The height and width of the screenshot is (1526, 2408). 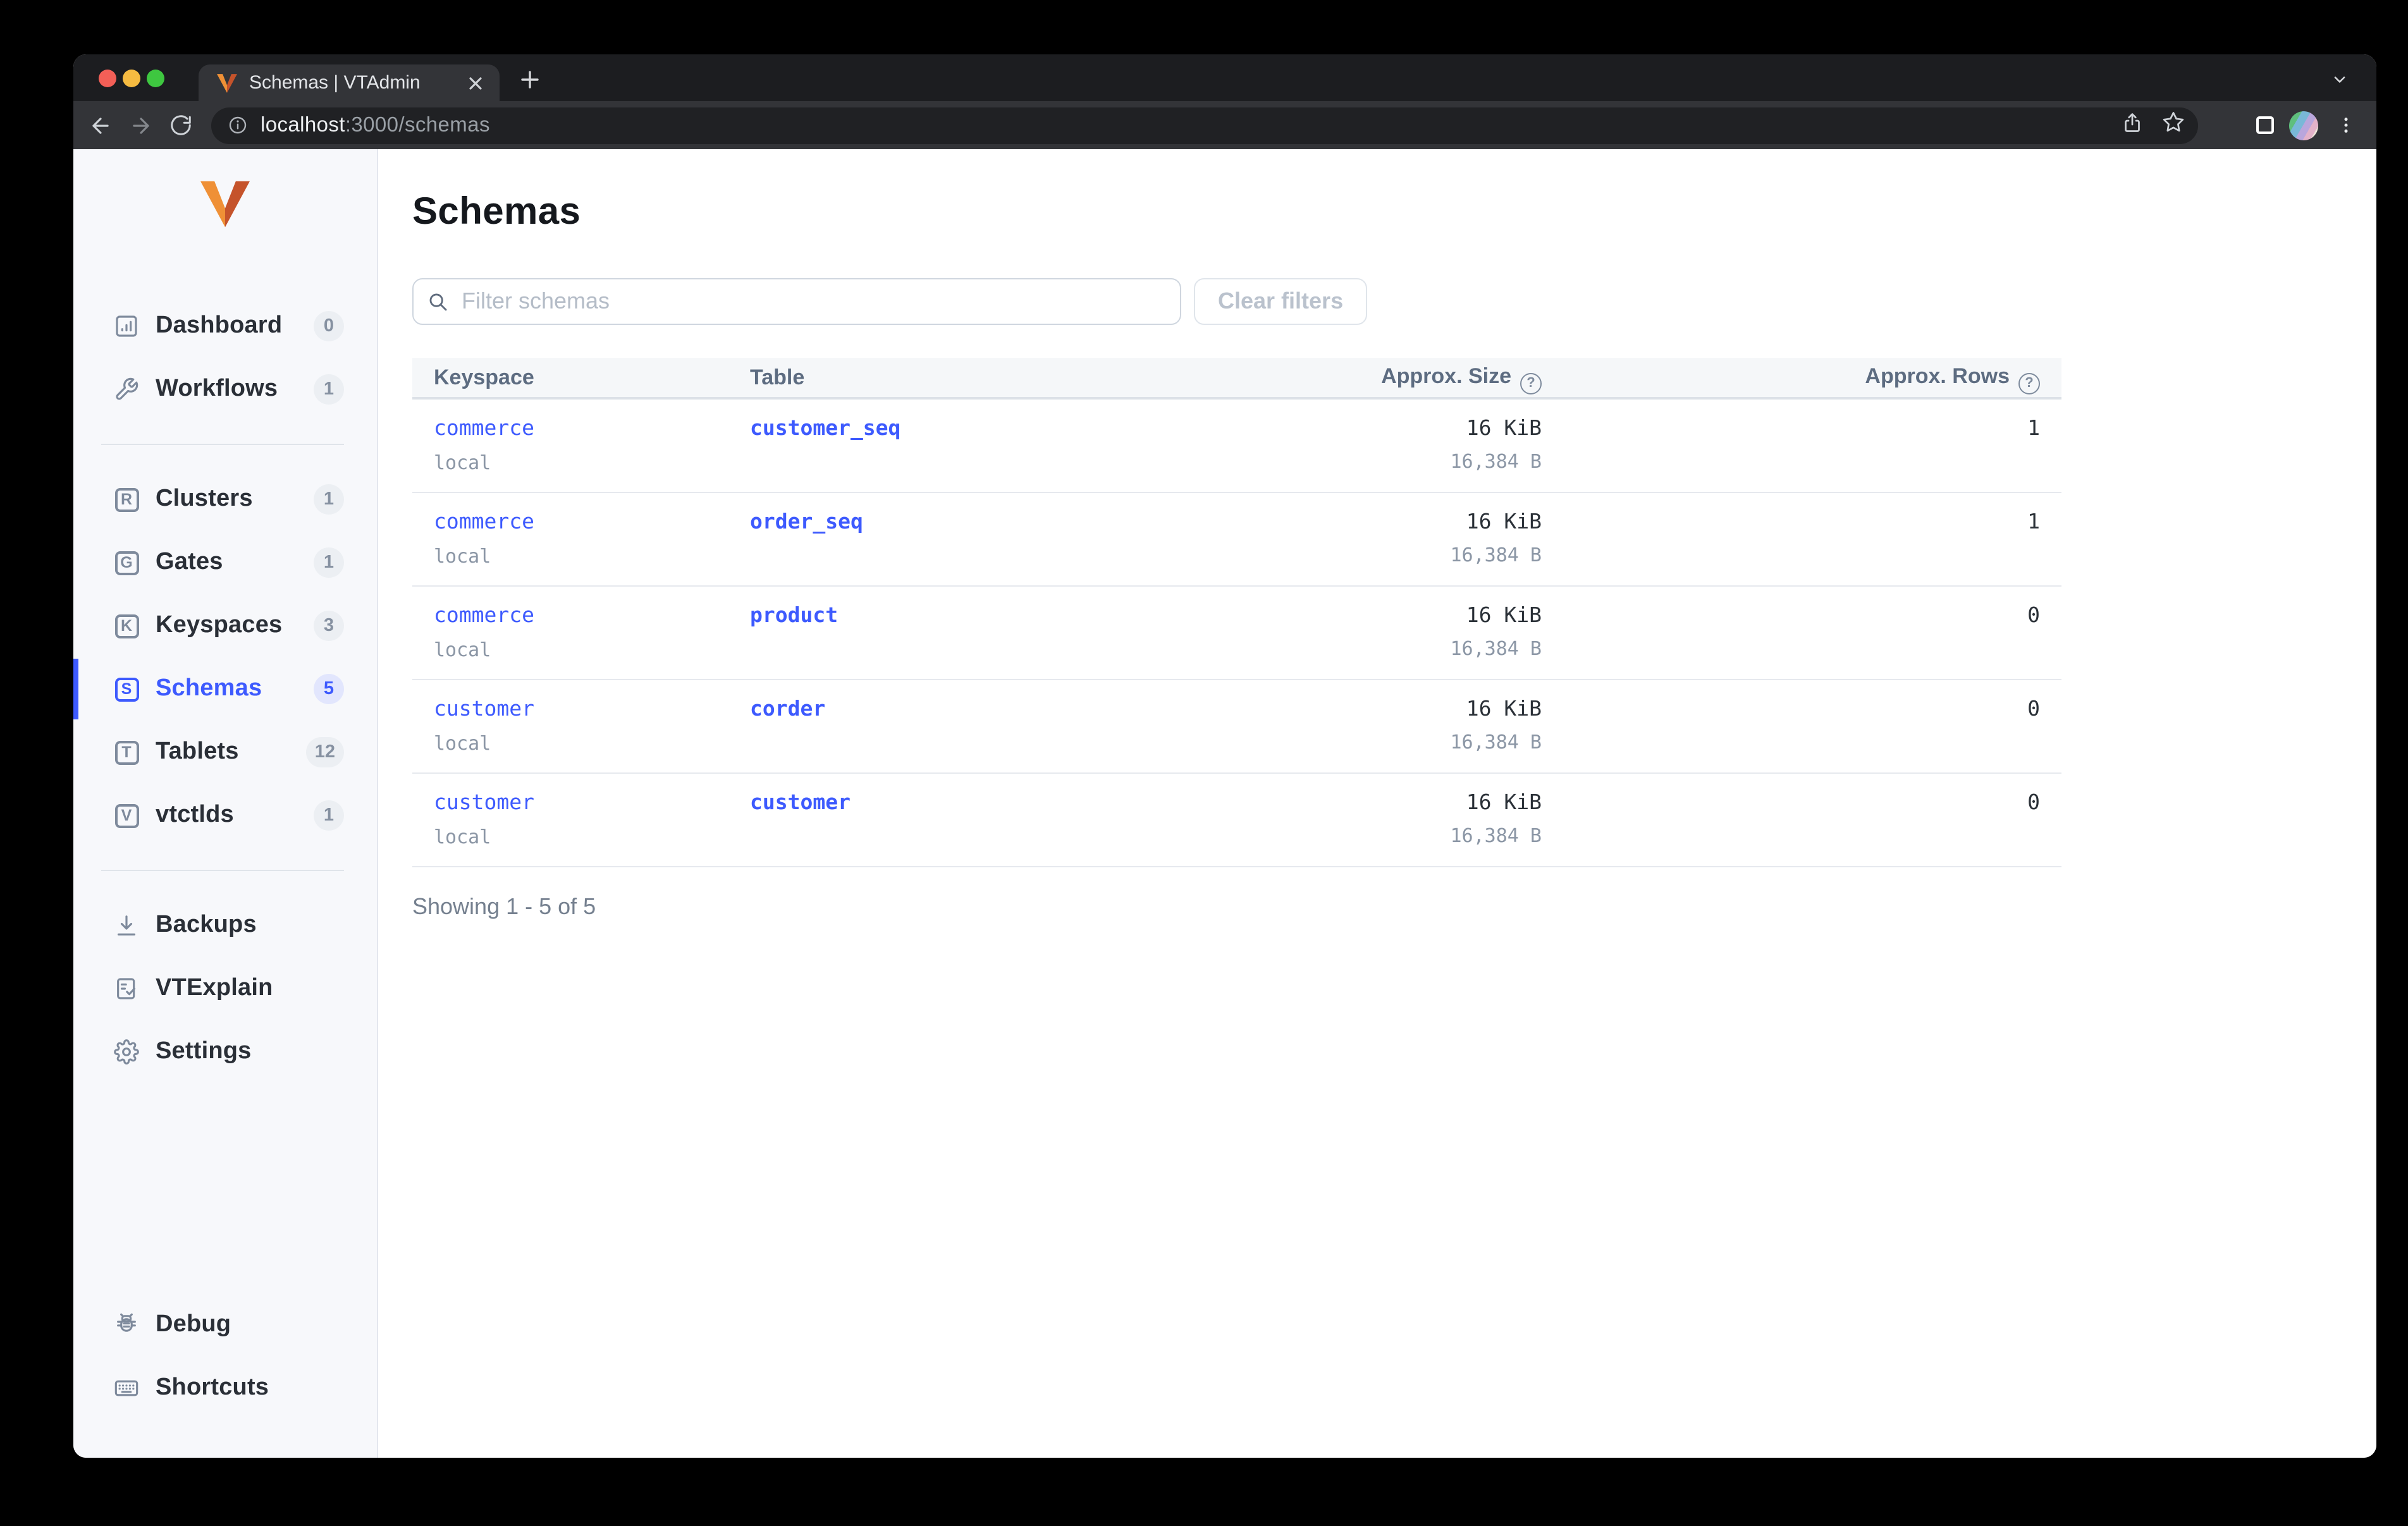 I want to click on table-link: product, so click(x=794, y=615).